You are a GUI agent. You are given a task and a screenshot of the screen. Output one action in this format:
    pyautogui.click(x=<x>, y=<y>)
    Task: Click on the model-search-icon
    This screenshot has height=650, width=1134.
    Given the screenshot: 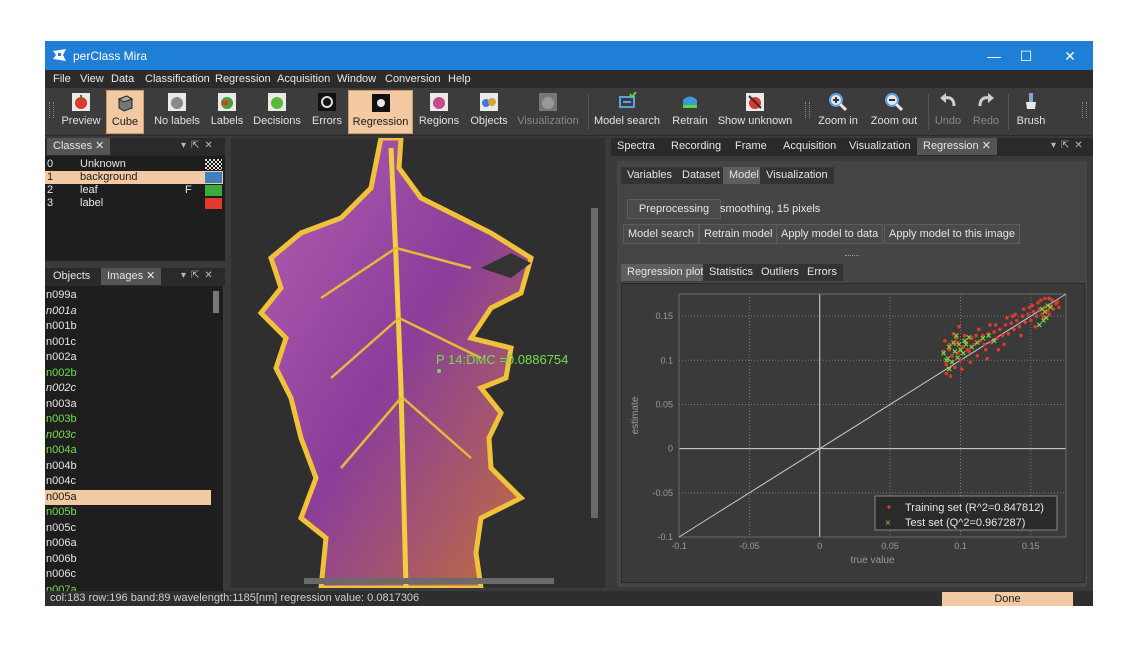 What is the action you would take?
    pyautogui.click(x=628, y=100)
    